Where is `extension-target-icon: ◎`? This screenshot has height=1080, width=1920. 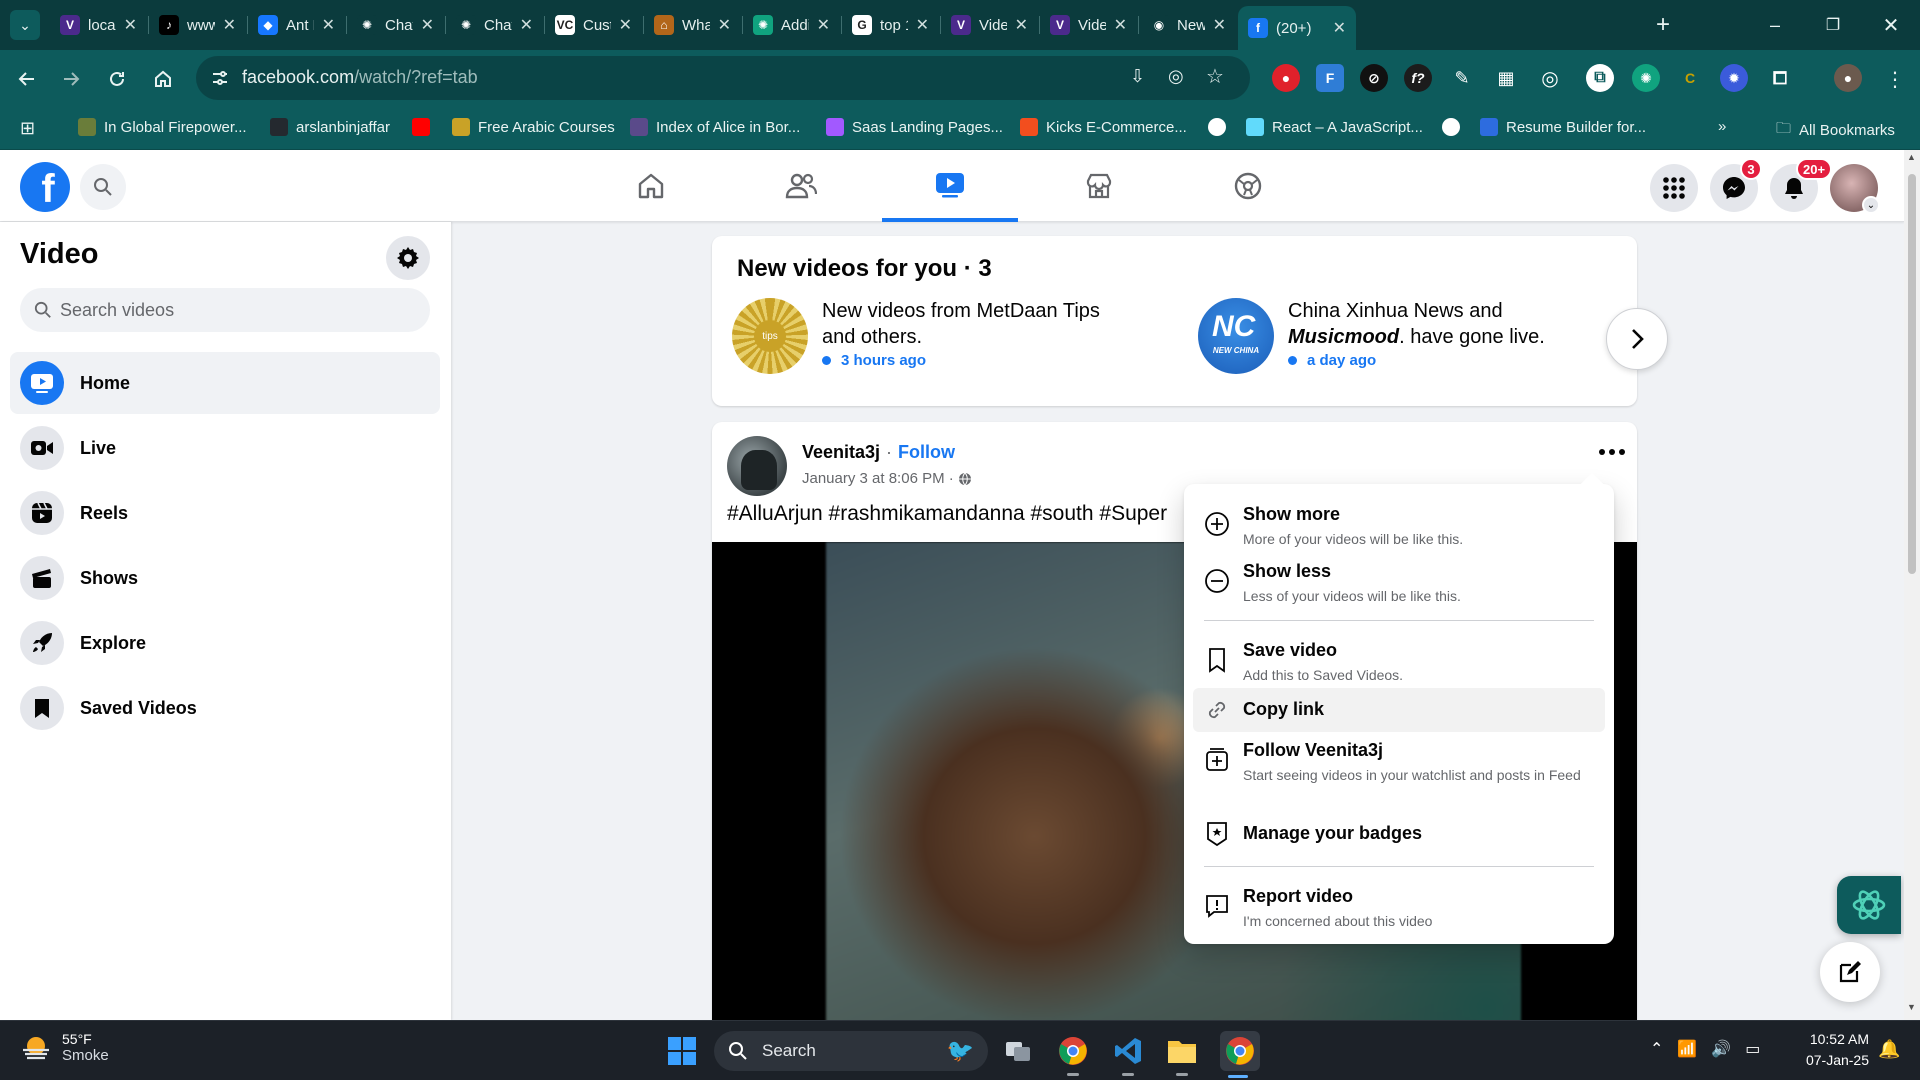
extension-target-icon: ◎ is located at coordinates (1550, 78).